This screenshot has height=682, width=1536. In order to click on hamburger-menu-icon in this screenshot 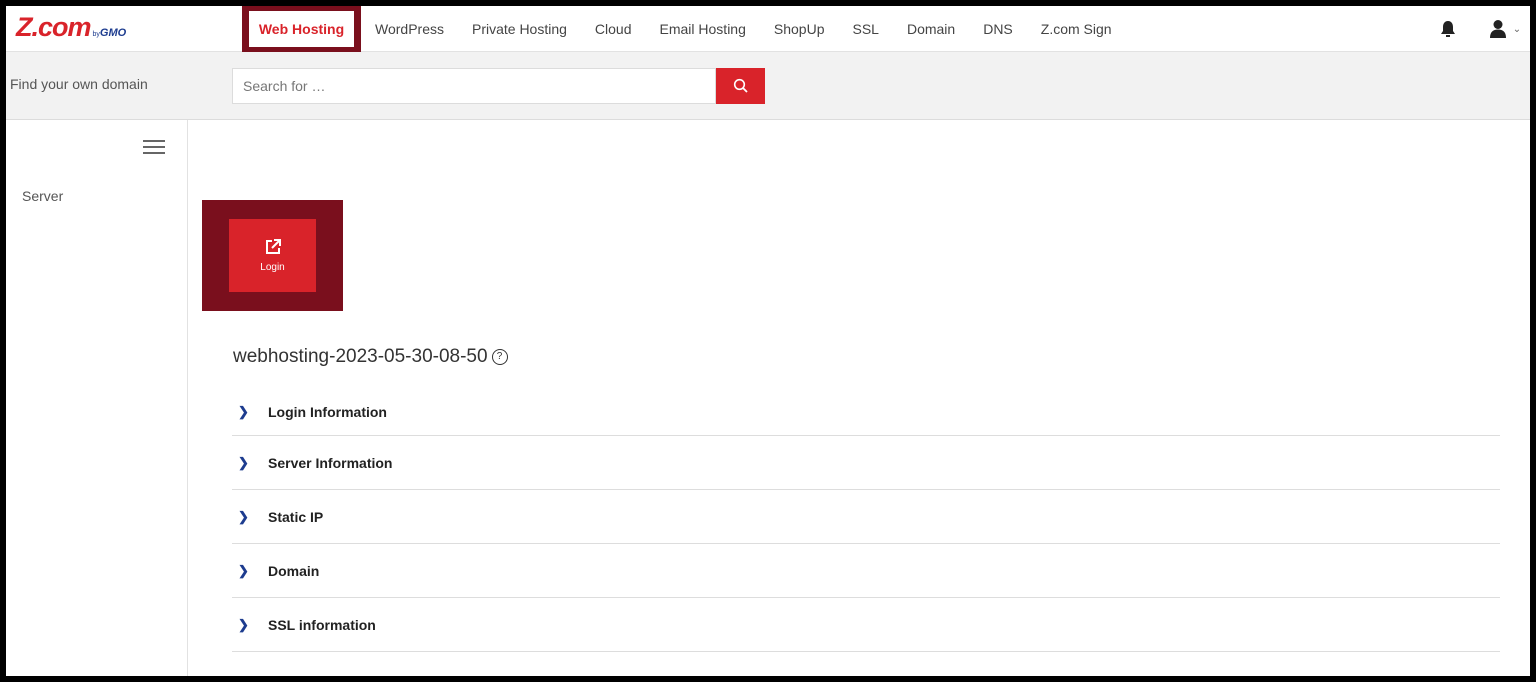, I will do `click(154, 148)`.